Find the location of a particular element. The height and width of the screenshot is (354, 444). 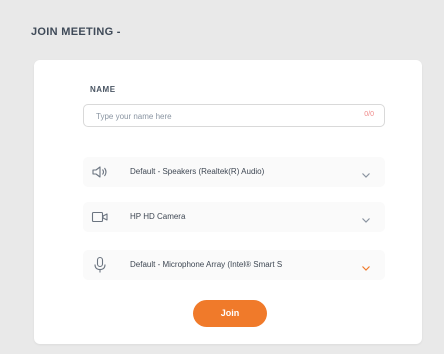

name-field: 0/0 is located at coordinates (234, 115).